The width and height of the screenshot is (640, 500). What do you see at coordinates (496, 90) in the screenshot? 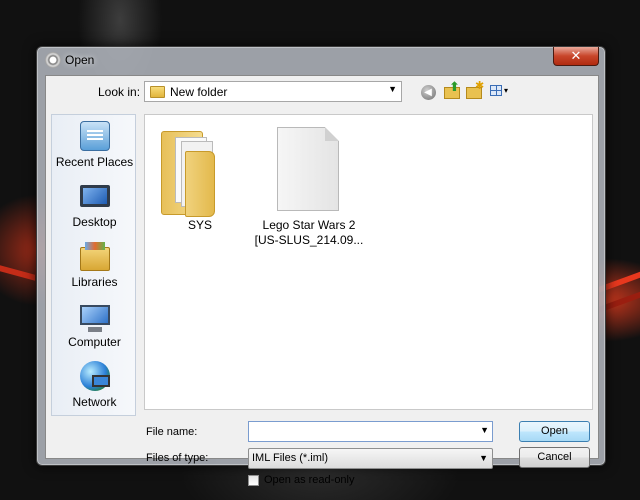
I see `view-grid-icon` at bounding box center [496, 90].